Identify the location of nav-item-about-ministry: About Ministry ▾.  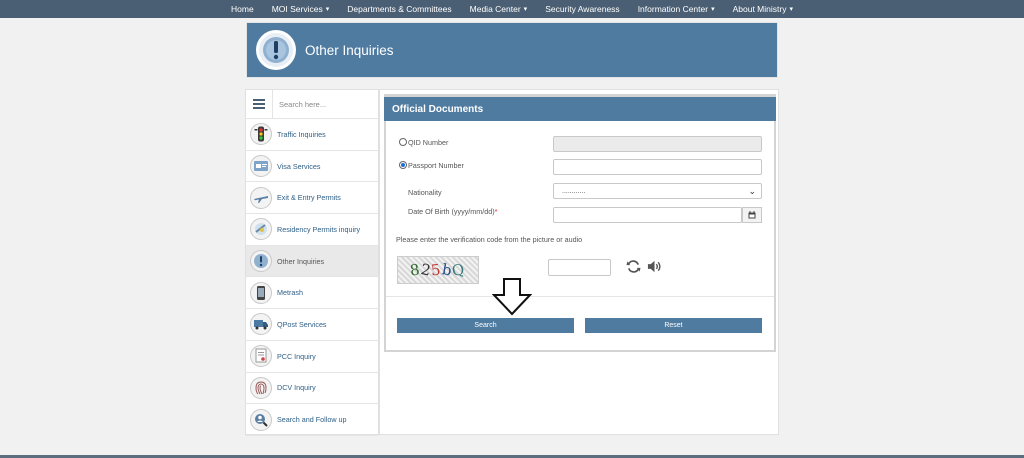
(763, 9).